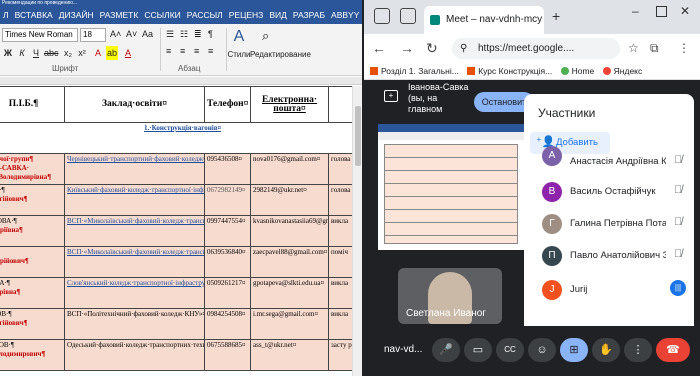 This screenshot has height=376, width=700. Describe the element at coordinates (463, 48) in the screenshot. I see `site-info-icon: ⚲` at that location.